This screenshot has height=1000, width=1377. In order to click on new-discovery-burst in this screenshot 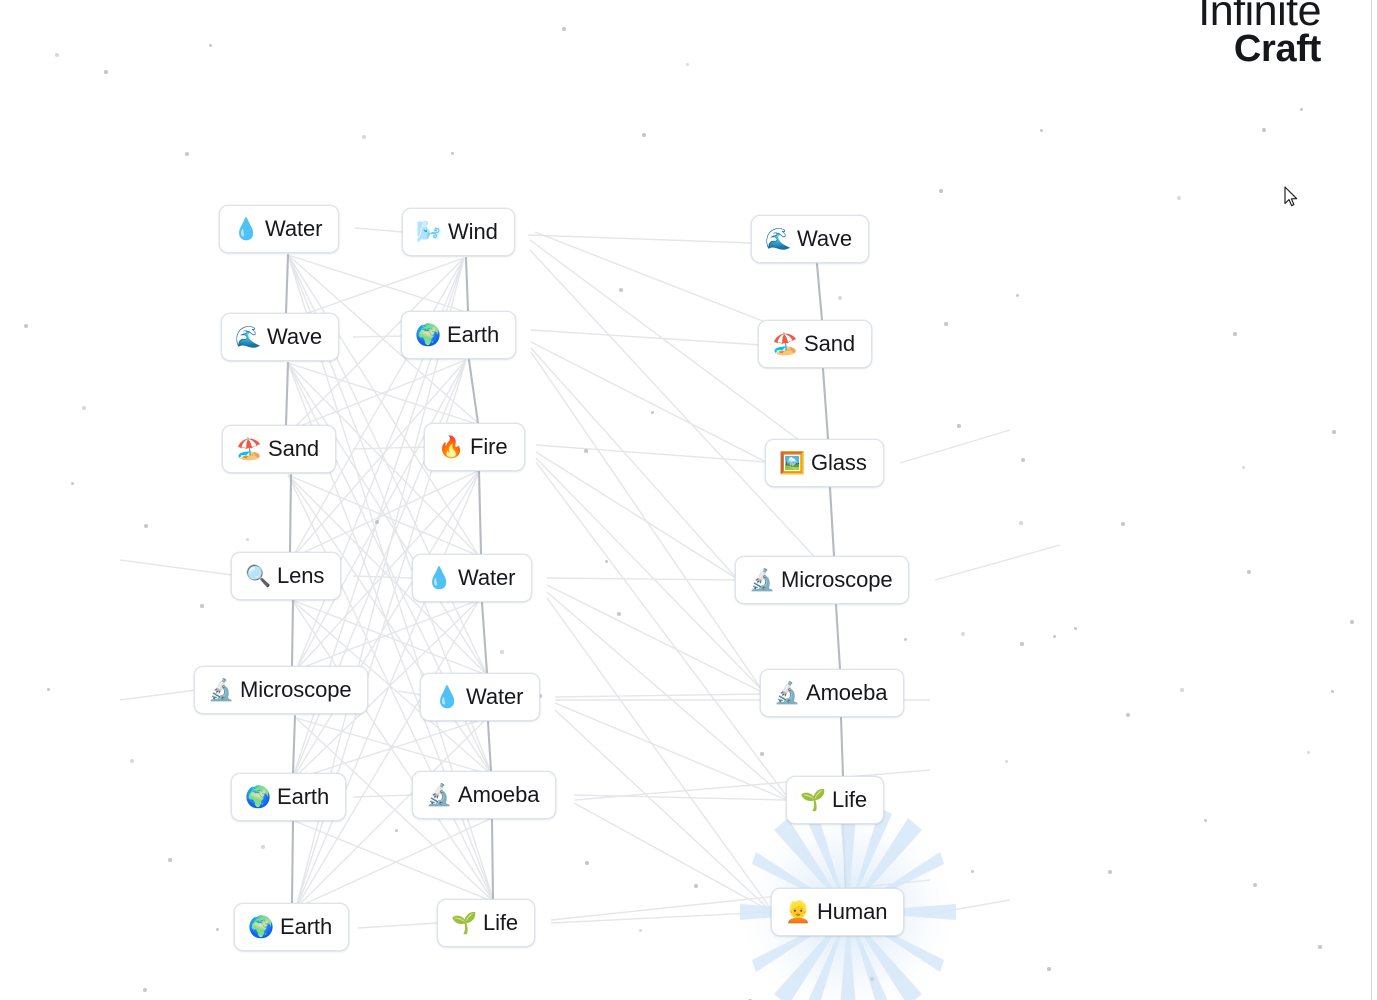, I will do `click(848, 898)`.